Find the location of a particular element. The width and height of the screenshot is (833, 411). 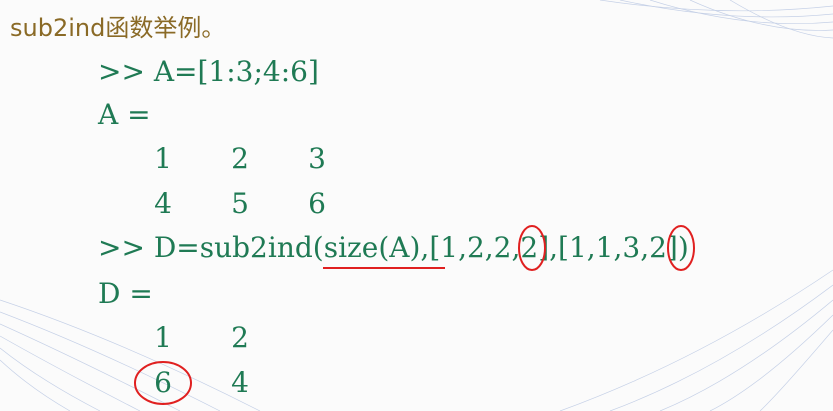

matrix-d-cell: 4 is located at coordinates (240, 382).